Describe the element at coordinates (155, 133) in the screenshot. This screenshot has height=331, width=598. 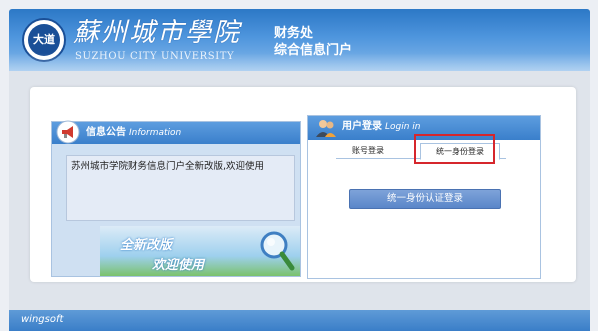
I see `announcement-title-en: Information` at that location.